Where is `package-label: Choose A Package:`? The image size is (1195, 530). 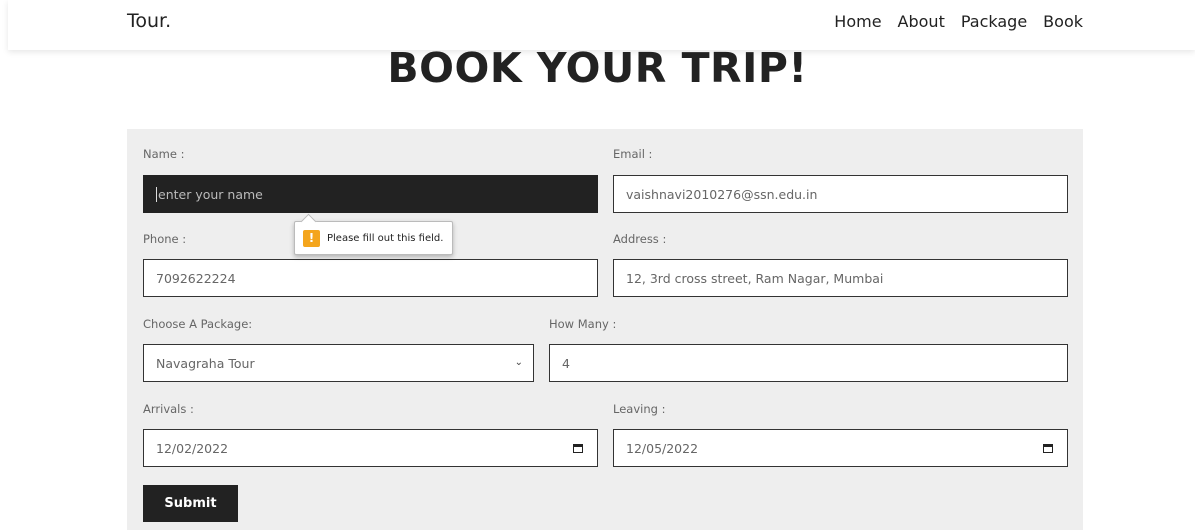 package-label: Choose A Package: is located at coordinates (198, 324).